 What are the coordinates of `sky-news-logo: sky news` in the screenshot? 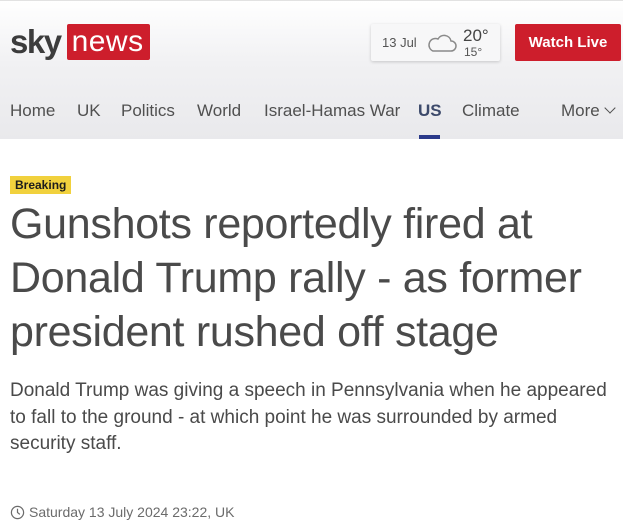 It's located at (80, 42).